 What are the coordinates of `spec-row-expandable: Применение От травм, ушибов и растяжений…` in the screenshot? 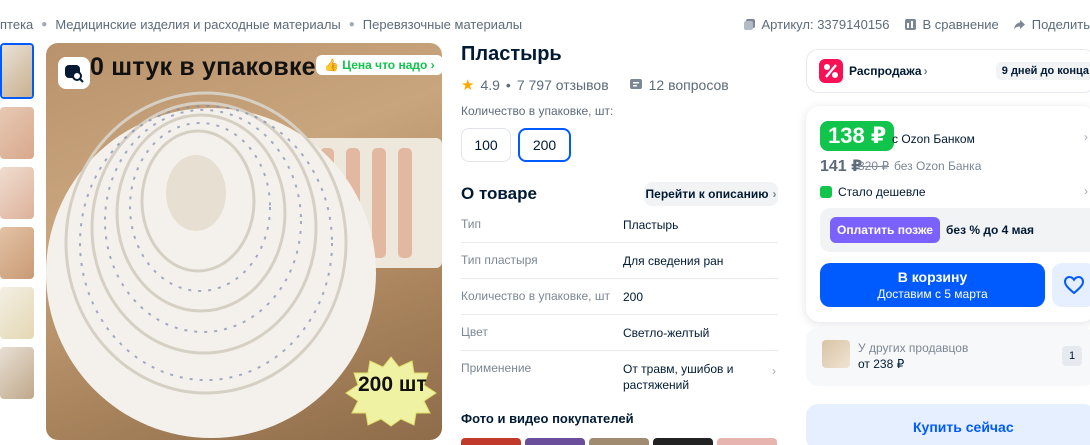 It's located at (619, 376).